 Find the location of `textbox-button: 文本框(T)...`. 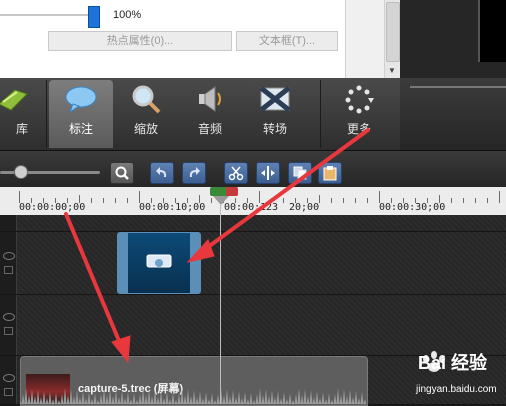

textbox-button: 文本框(T)... is located at coordinates (287, 41).